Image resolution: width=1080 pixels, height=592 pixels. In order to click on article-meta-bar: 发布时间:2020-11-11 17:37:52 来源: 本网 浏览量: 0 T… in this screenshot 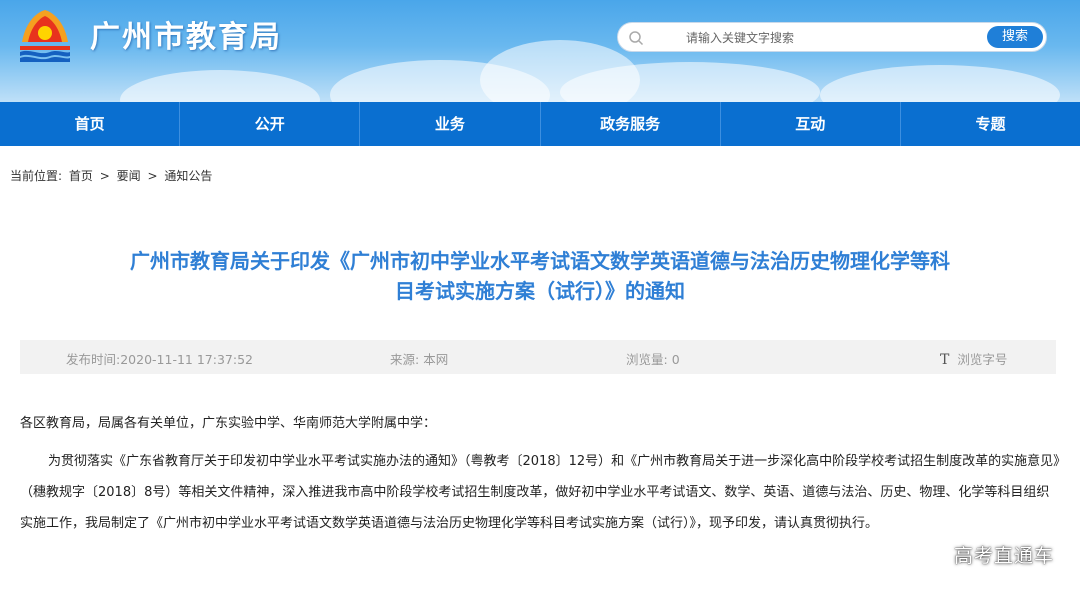, I will do `click(538, 357)`.